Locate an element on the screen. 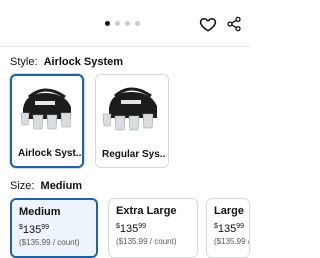 The image size is (320, 258). size-option-medium: Medium $13599 ($135.99 / count) is located at coordinates (54, 228).